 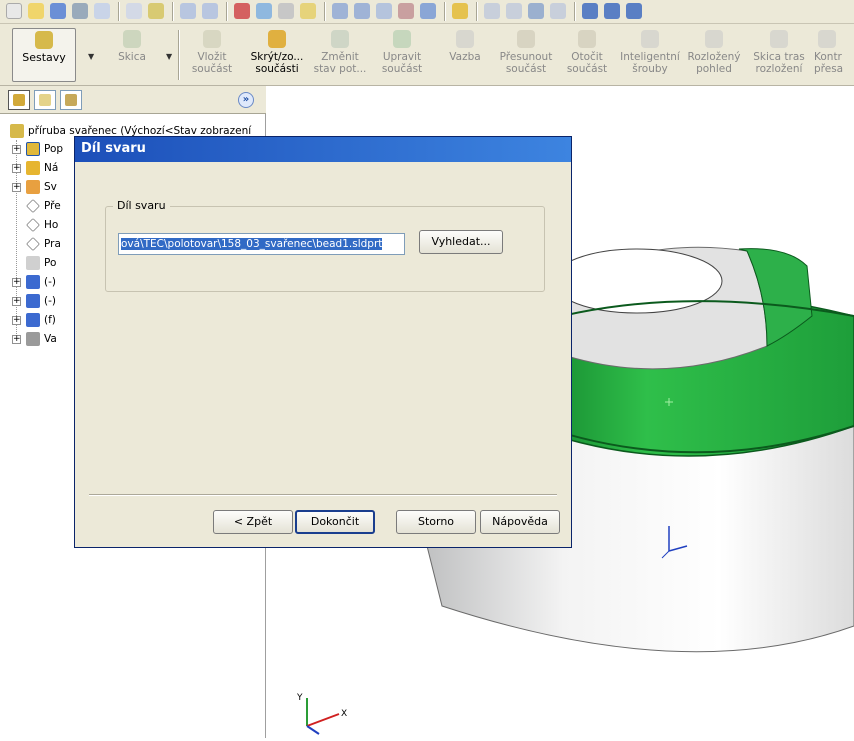 I want to click on rotate-icon, so click(x=428, y=11).